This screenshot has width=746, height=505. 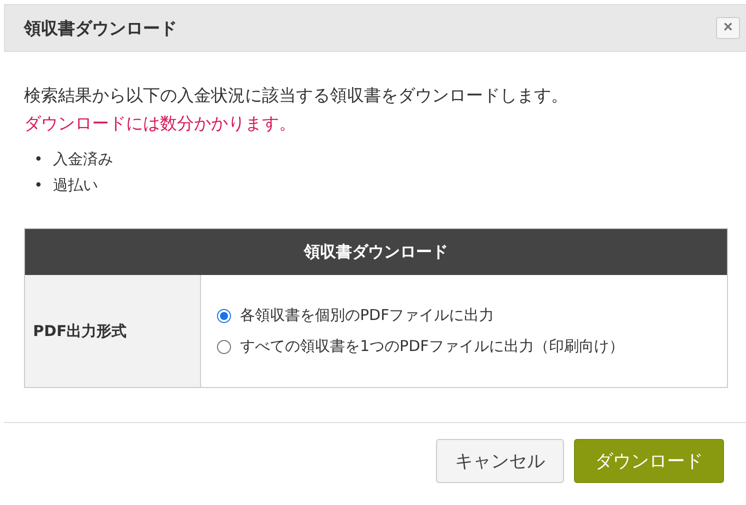 I want to click on option-label: 各領収書を個別のPDFファイルに出力, so click(x=367, y=315).